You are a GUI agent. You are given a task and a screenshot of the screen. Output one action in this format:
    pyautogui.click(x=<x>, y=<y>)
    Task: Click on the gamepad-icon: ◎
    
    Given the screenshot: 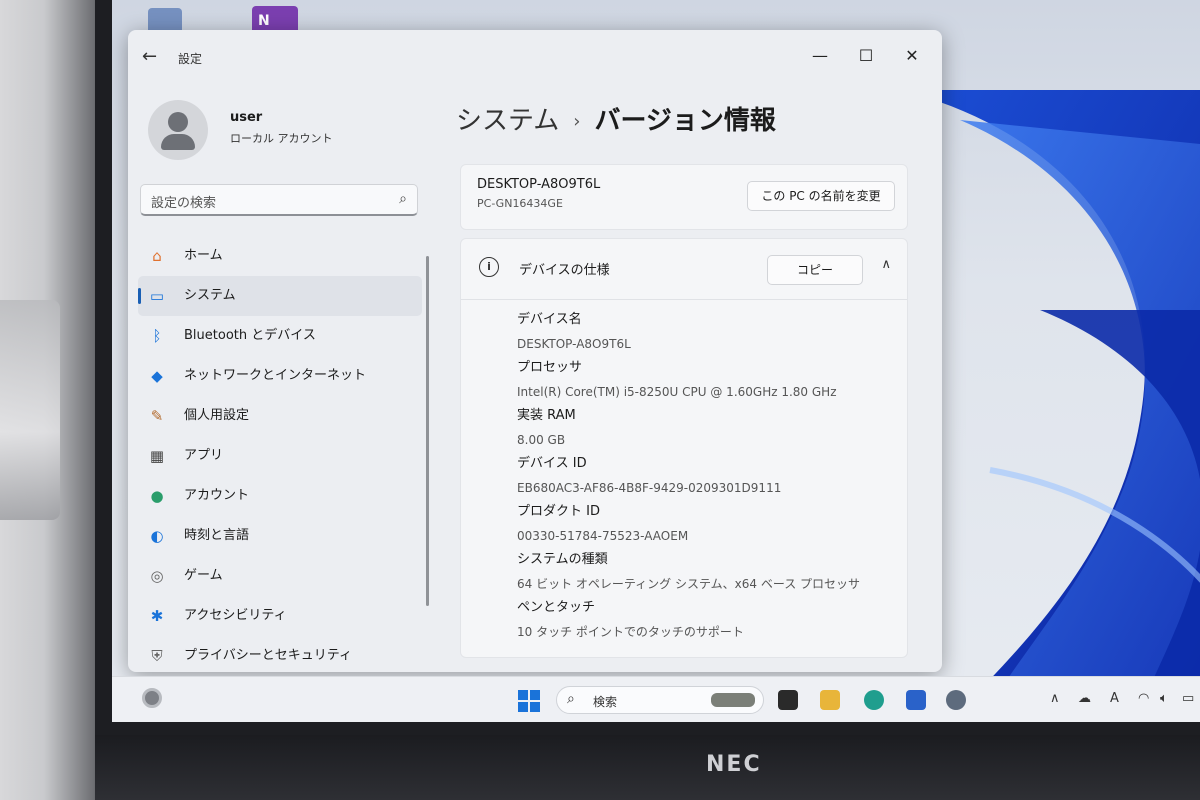 What is the action you would take?
    pyautogui.click(x=157, y=576)
    